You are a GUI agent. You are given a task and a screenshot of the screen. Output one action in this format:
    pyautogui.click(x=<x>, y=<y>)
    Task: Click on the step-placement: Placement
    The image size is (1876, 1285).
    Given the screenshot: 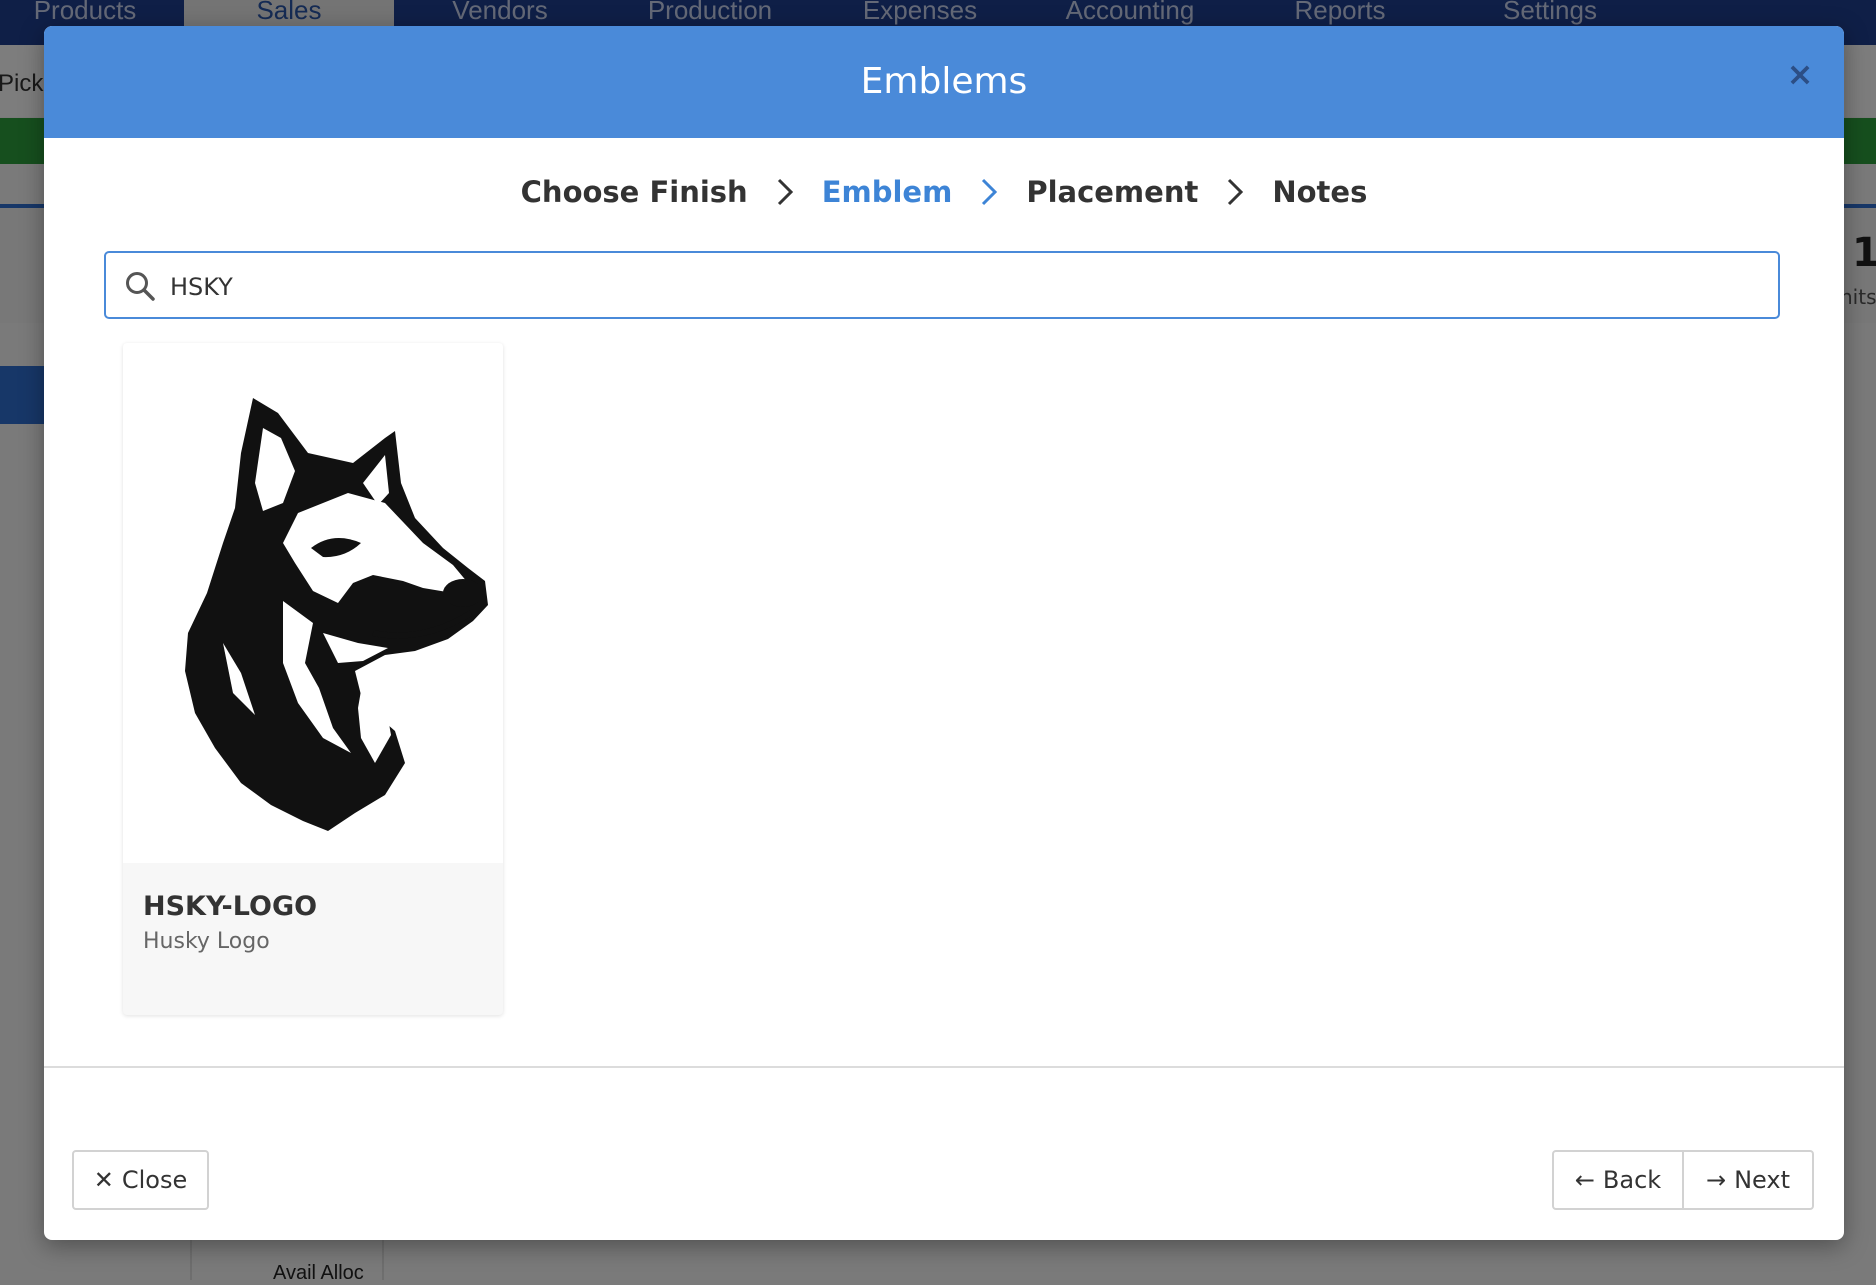 What is the action you would take?
    pyautogui.click(x=1112, y=192)
    